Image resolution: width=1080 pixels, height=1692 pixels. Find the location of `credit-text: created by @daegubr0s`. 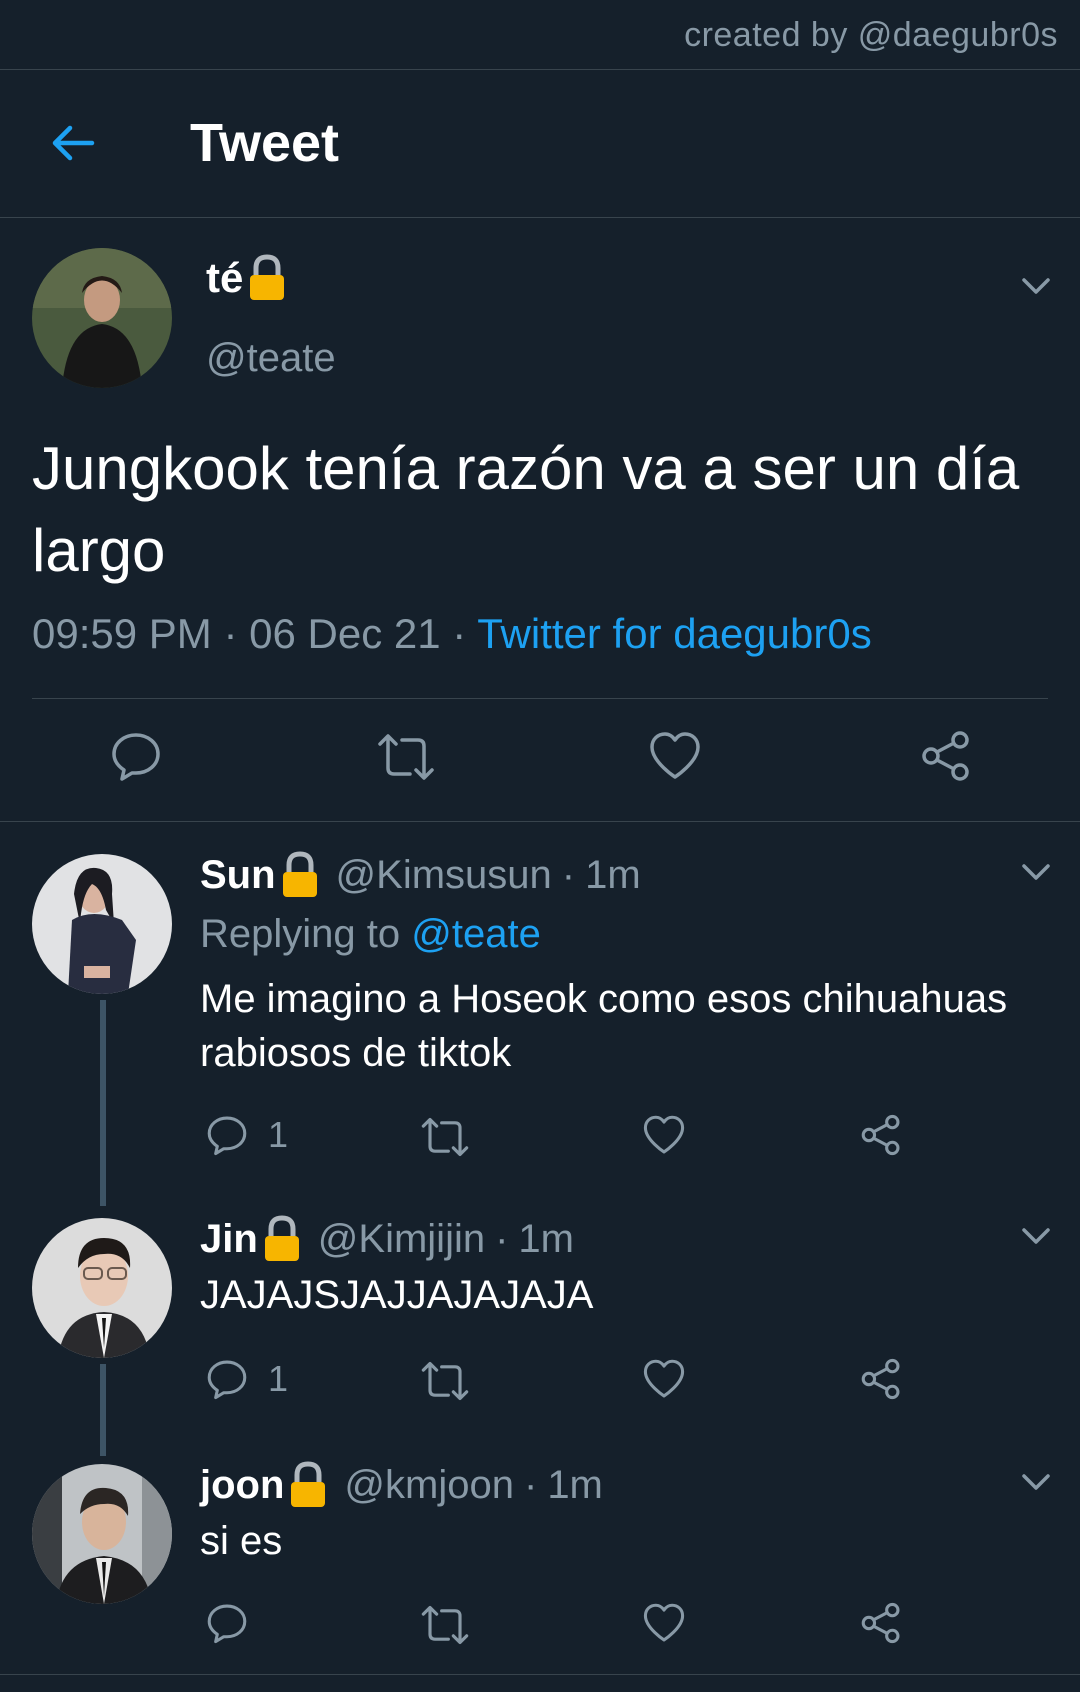

credit-text: created by @daegubr0s is located at coordinates (871, 35).